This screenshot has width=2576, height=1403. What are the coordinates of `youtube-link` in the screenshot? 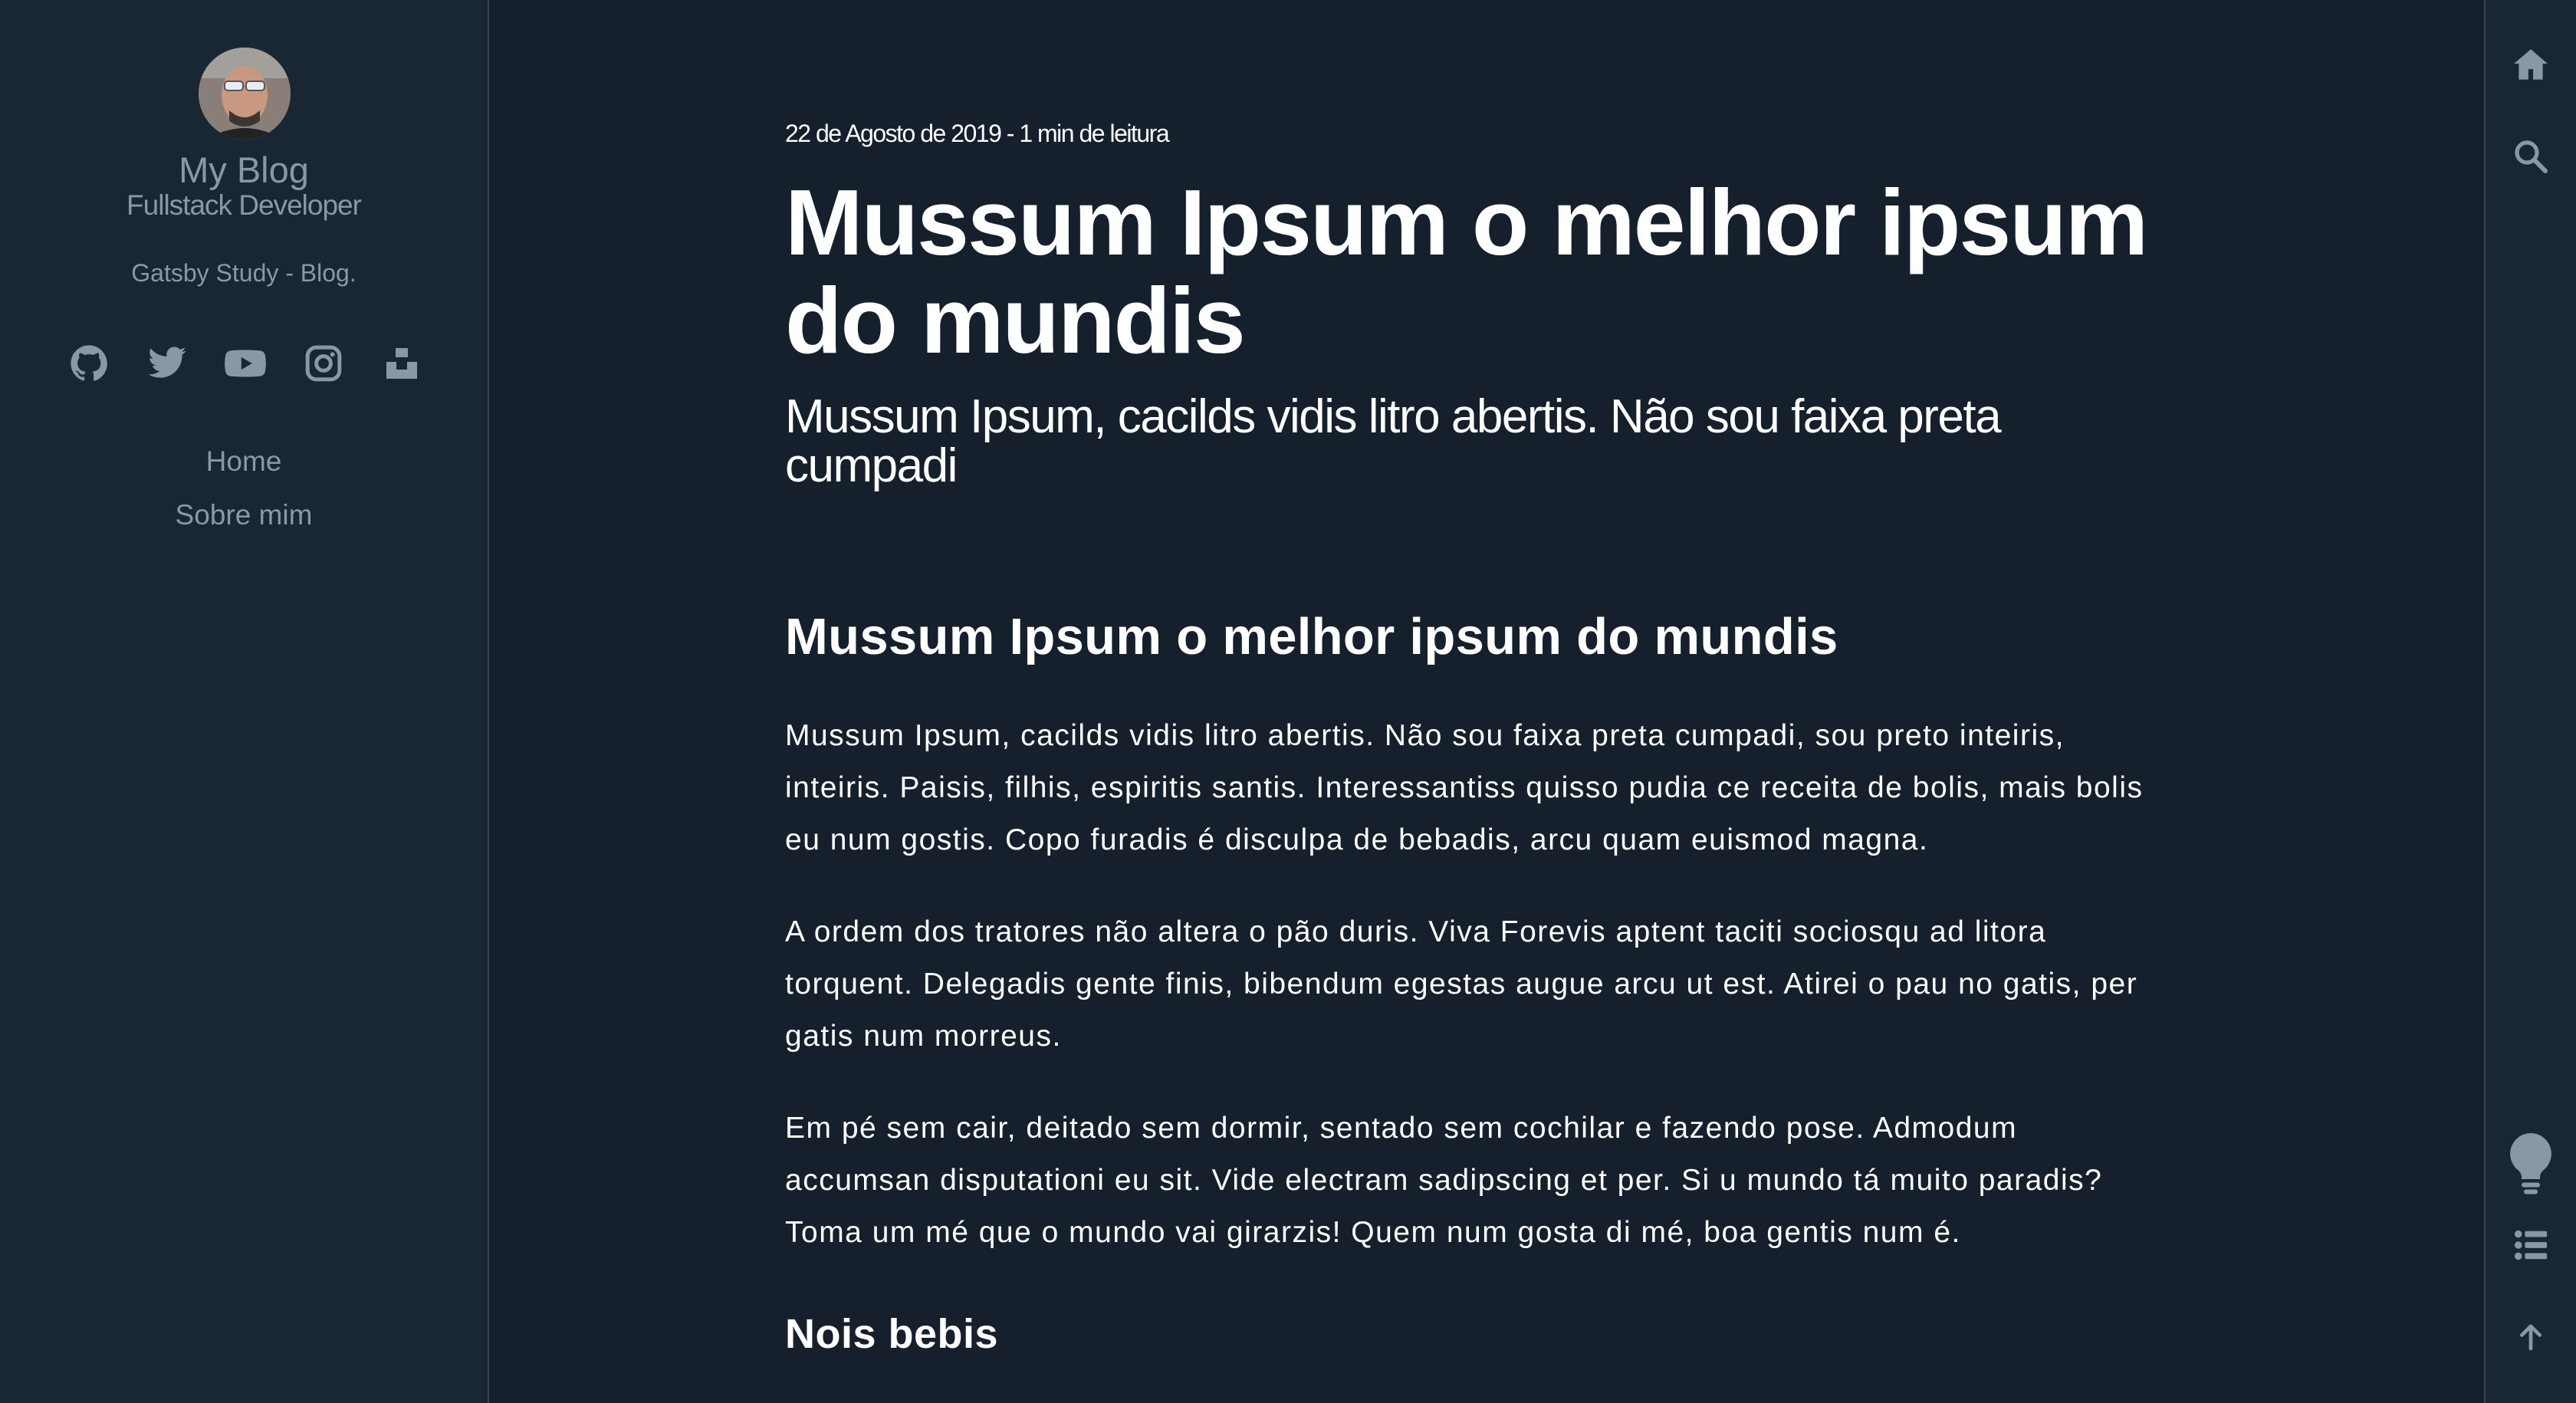 It's located at (245, 363).